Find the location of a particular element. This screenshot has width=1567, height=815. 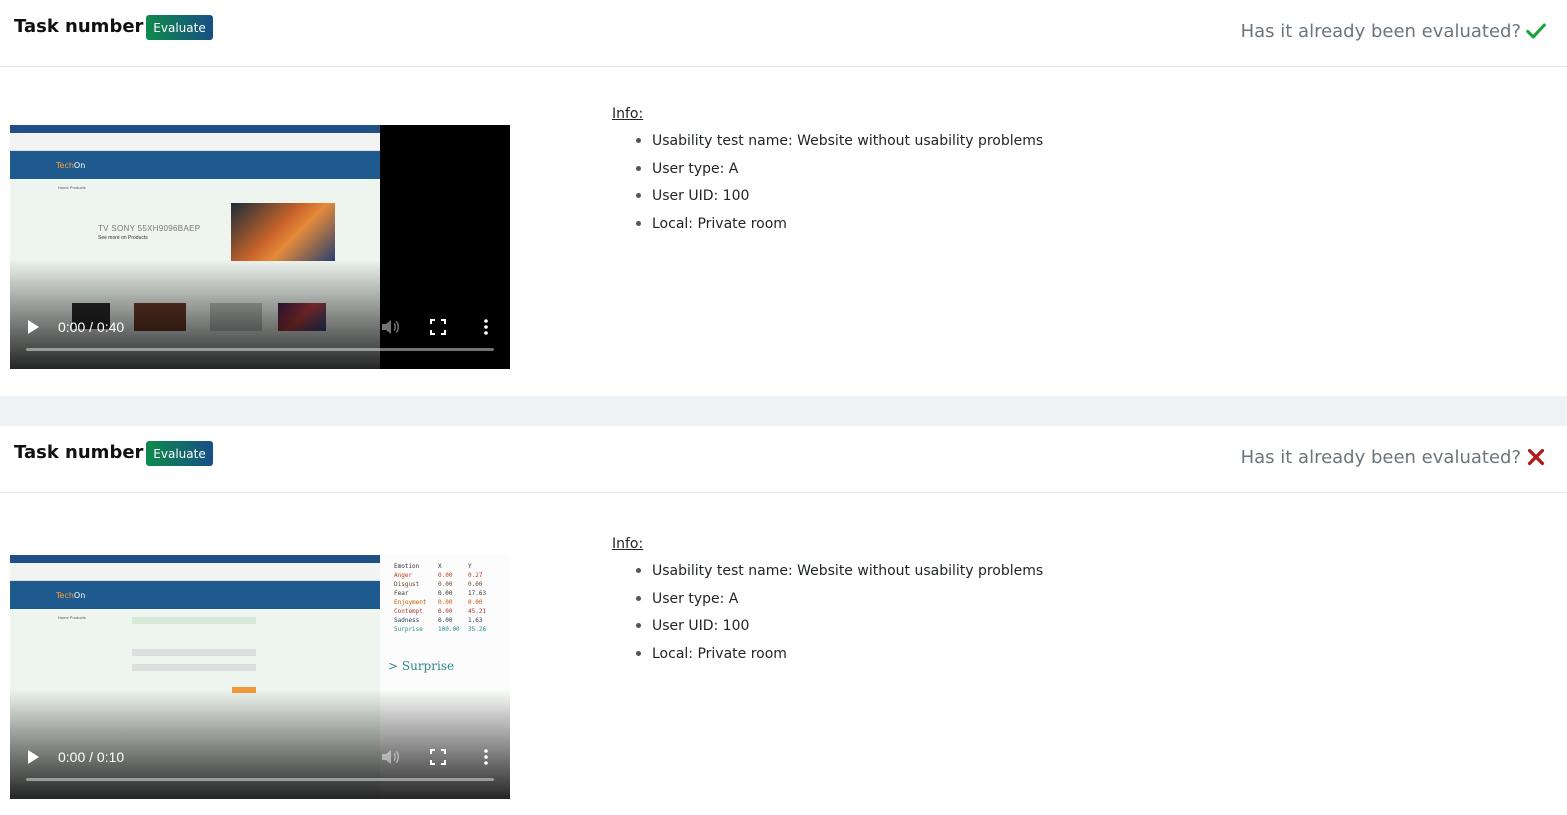

dominant-emotion: > Surprise is located at coordinates (421, 666).